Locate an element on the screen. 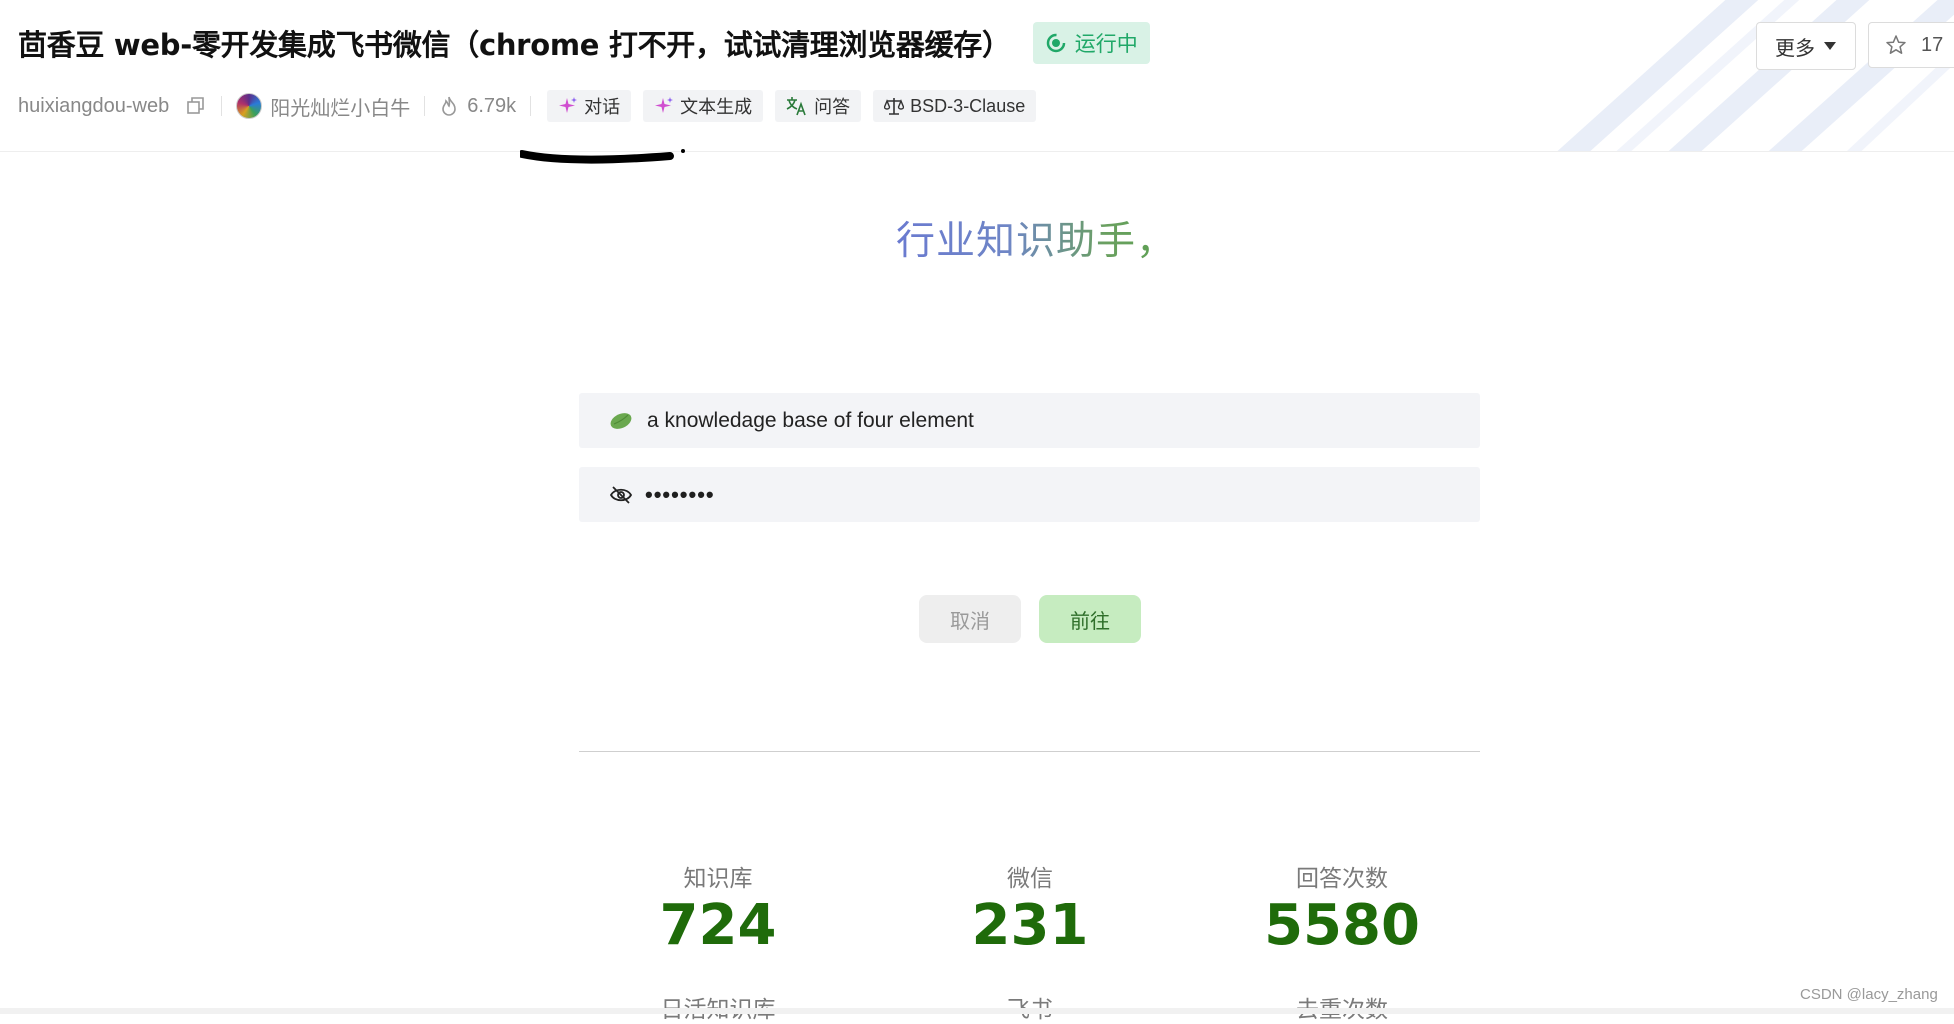  stat-sub-label: 飞书 is located at coordinates (1030, 1007).